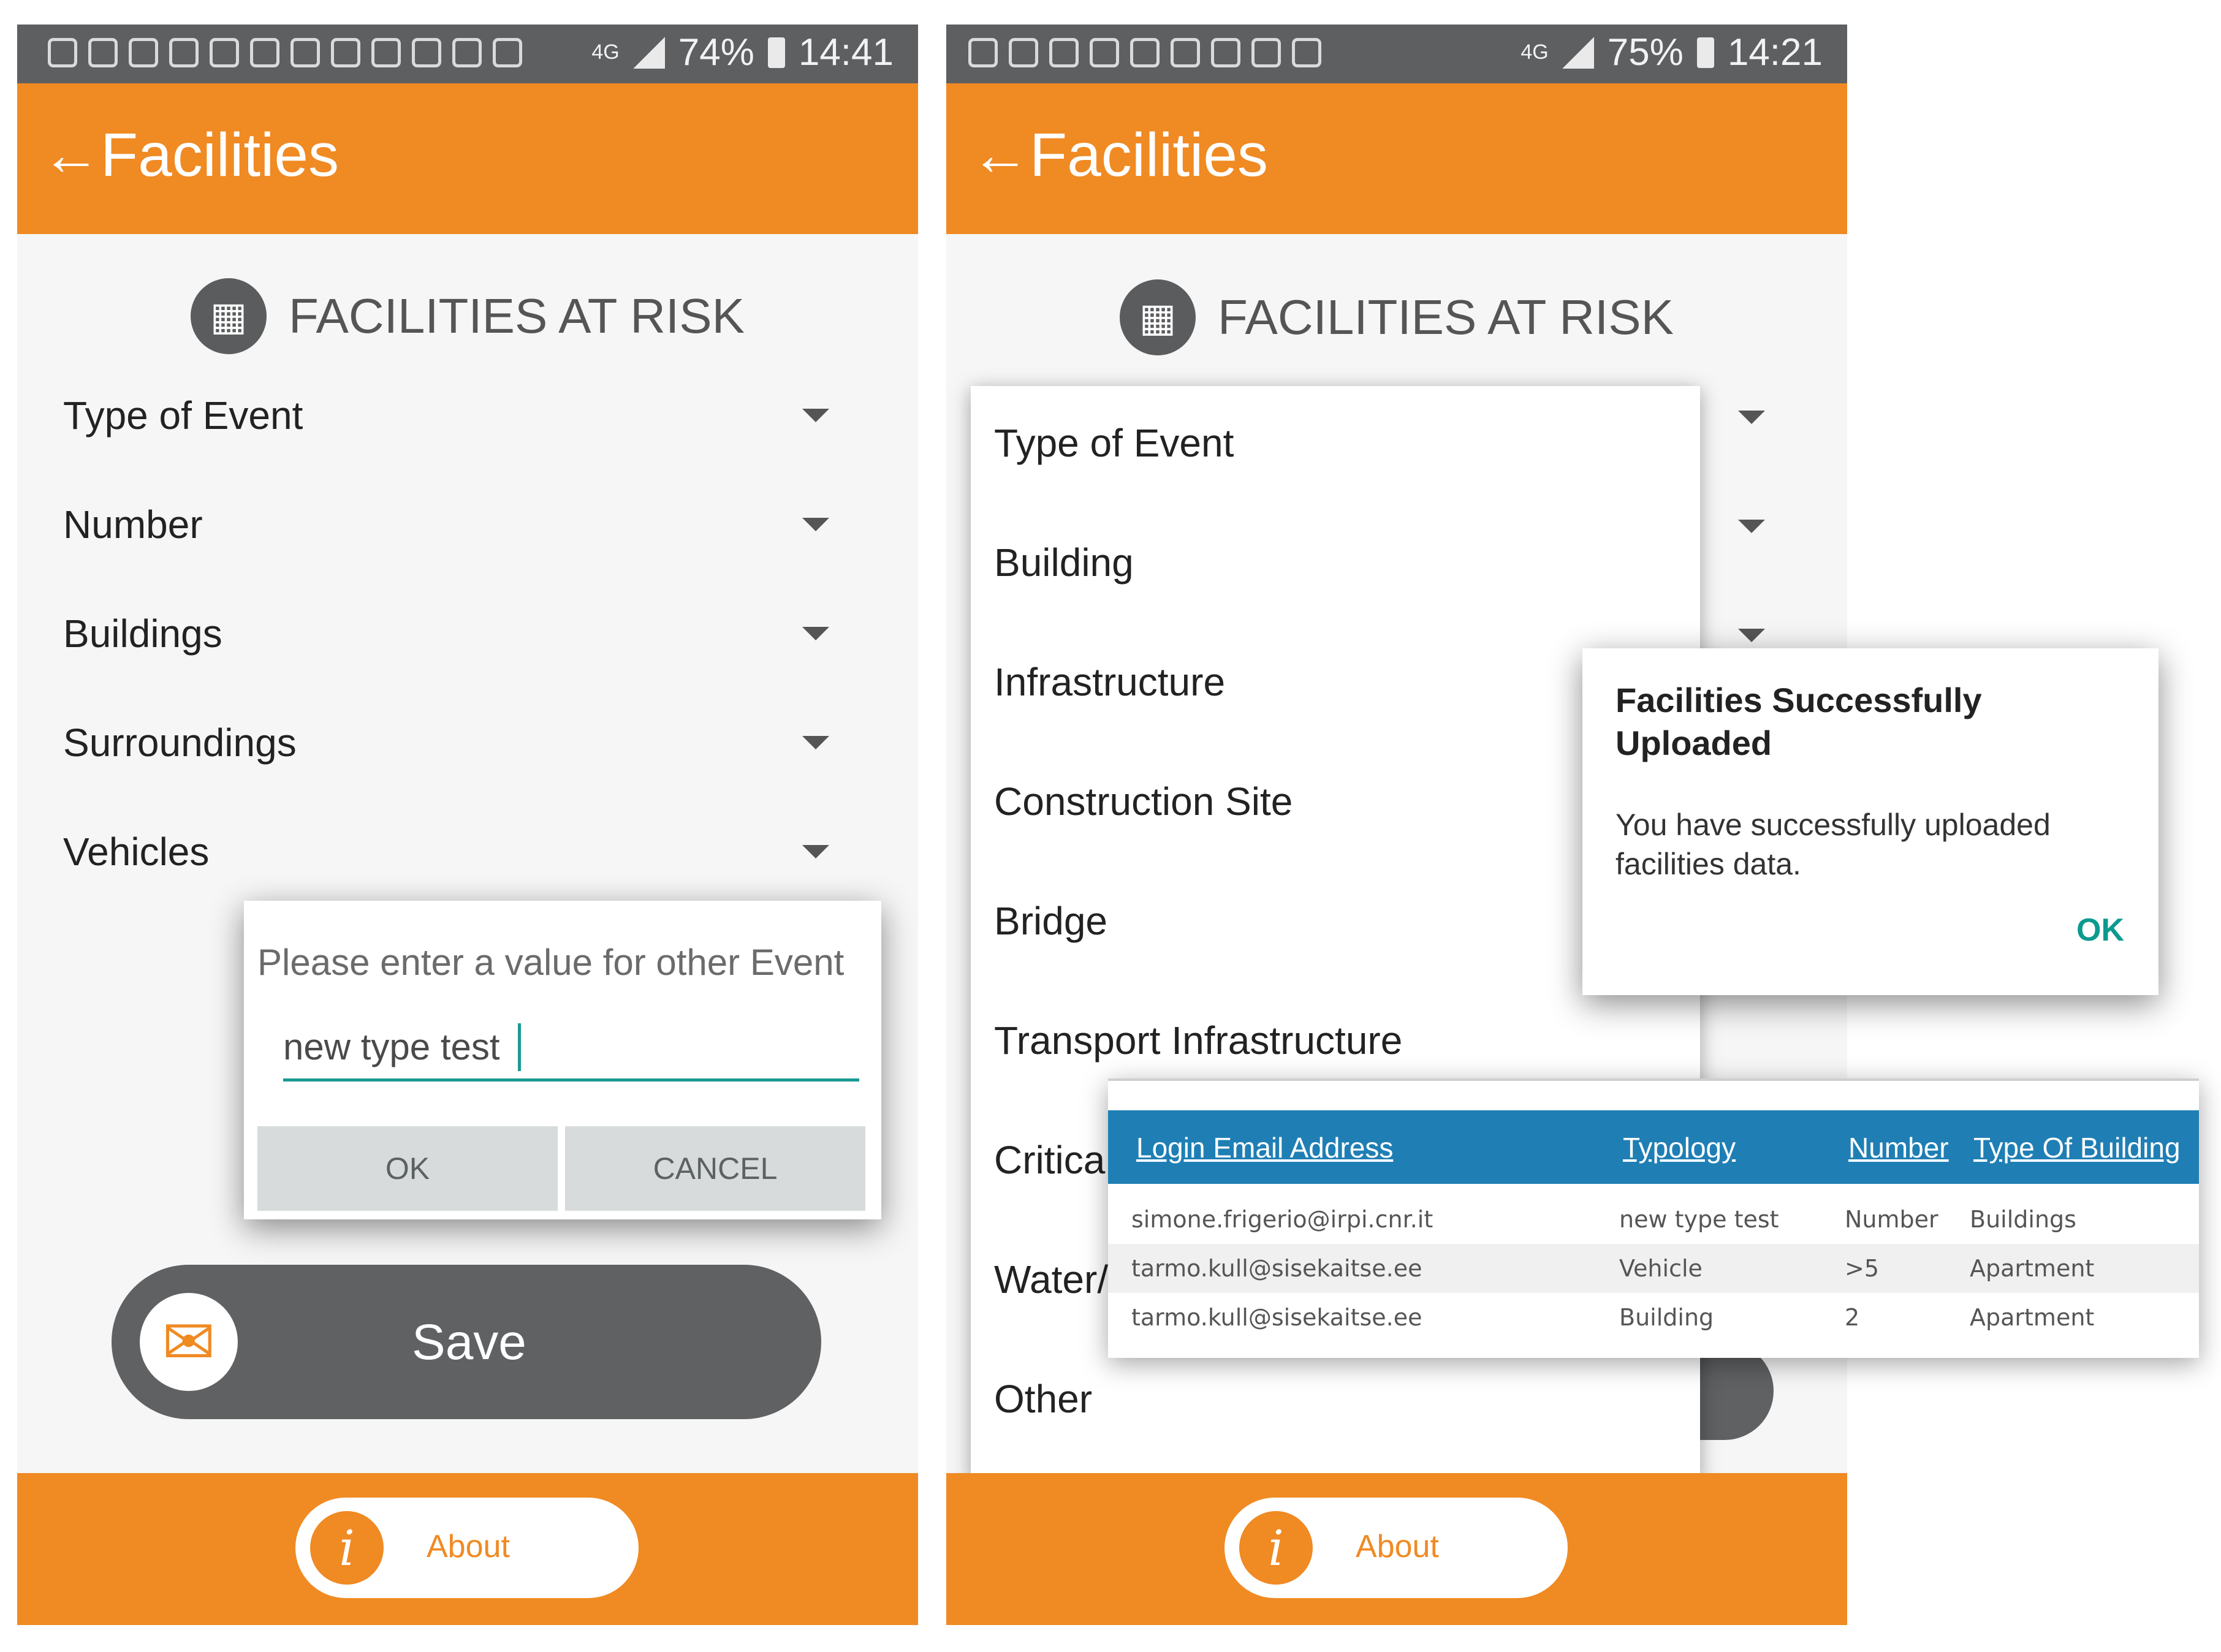 This screenshot has height=1652, width=2221. What do you see at coordinates (1051, 921) in the screenshot?
I see `menu-item-bridge: Bridge` at bounding box center [1051, 921].